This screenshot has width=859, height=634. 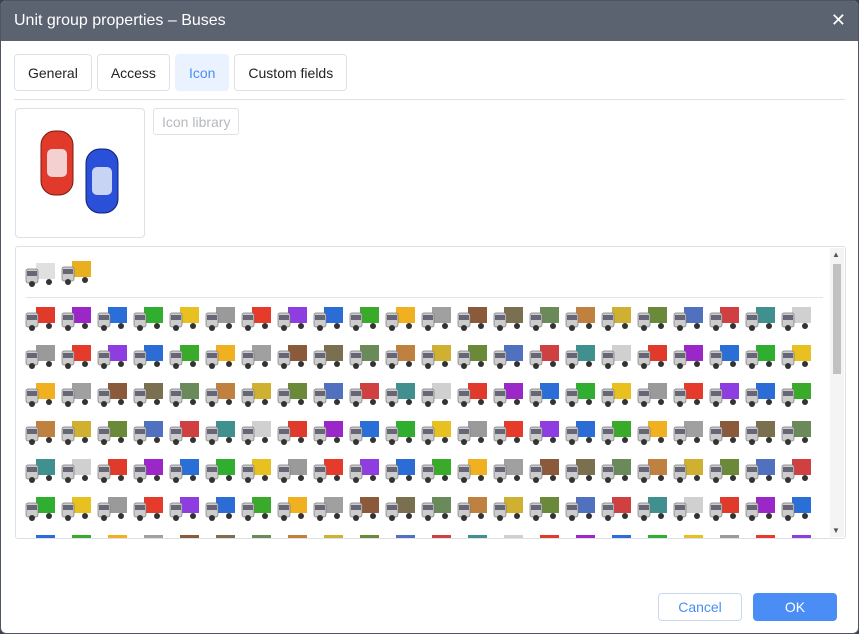 What do you see at coordinates (133, 72) in the screenshot?
I see `tab-access: Access` at bounding box center [133, 72].